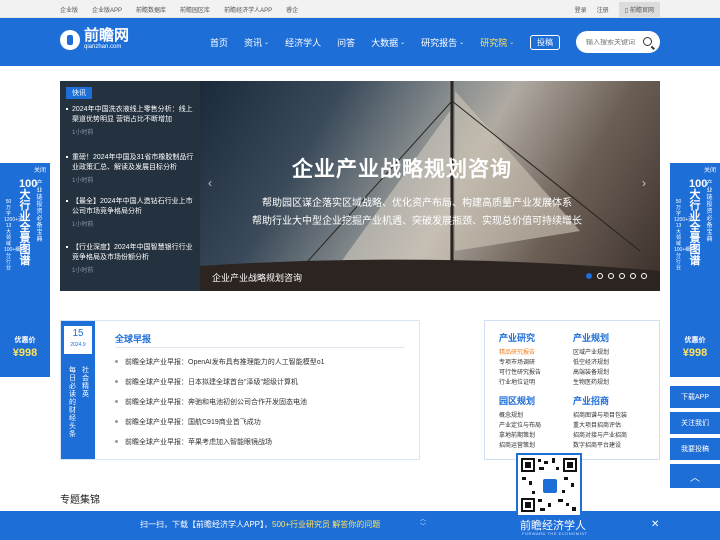  Describe the element at coordinates (78, 345) in the screenshot. I see `date-year-month: 2024.9` at that location.